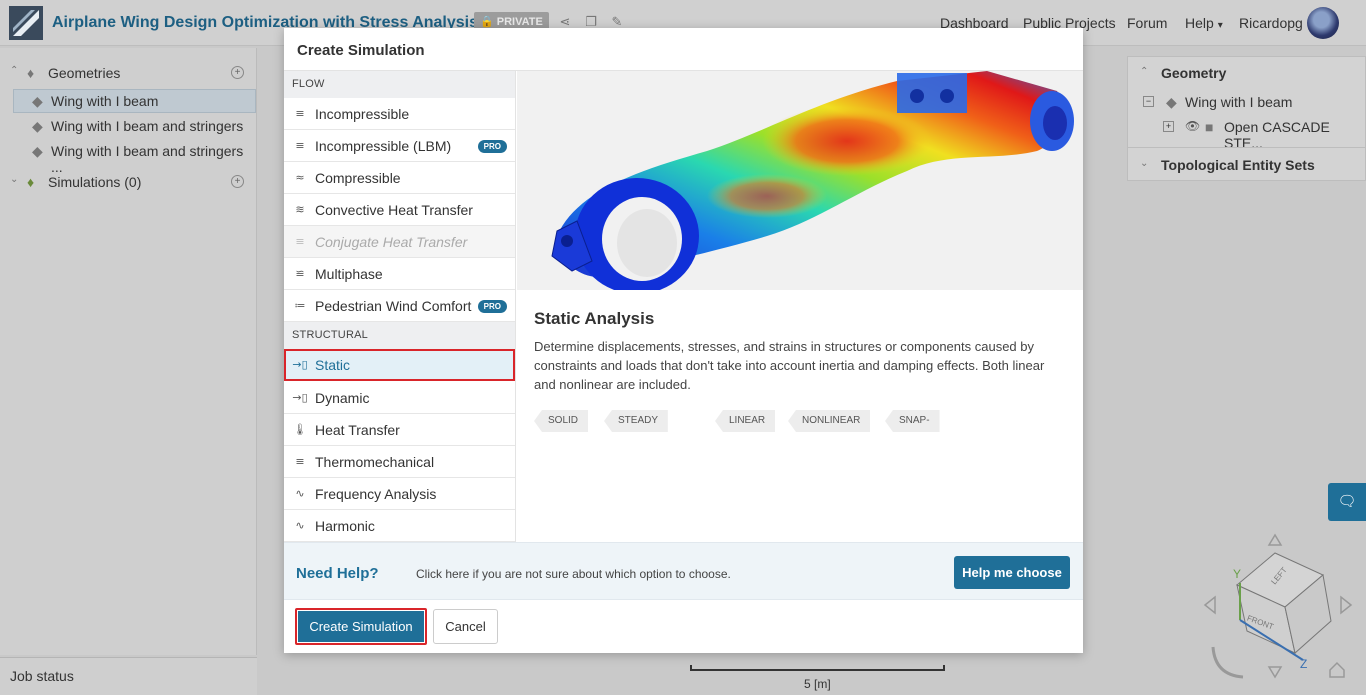 This screenshot has height=695, width=1366. What do you see at coordinates (617, 22) in the screenshot?
I see `edit-icon: ✎` at bounding box center [617, 22].